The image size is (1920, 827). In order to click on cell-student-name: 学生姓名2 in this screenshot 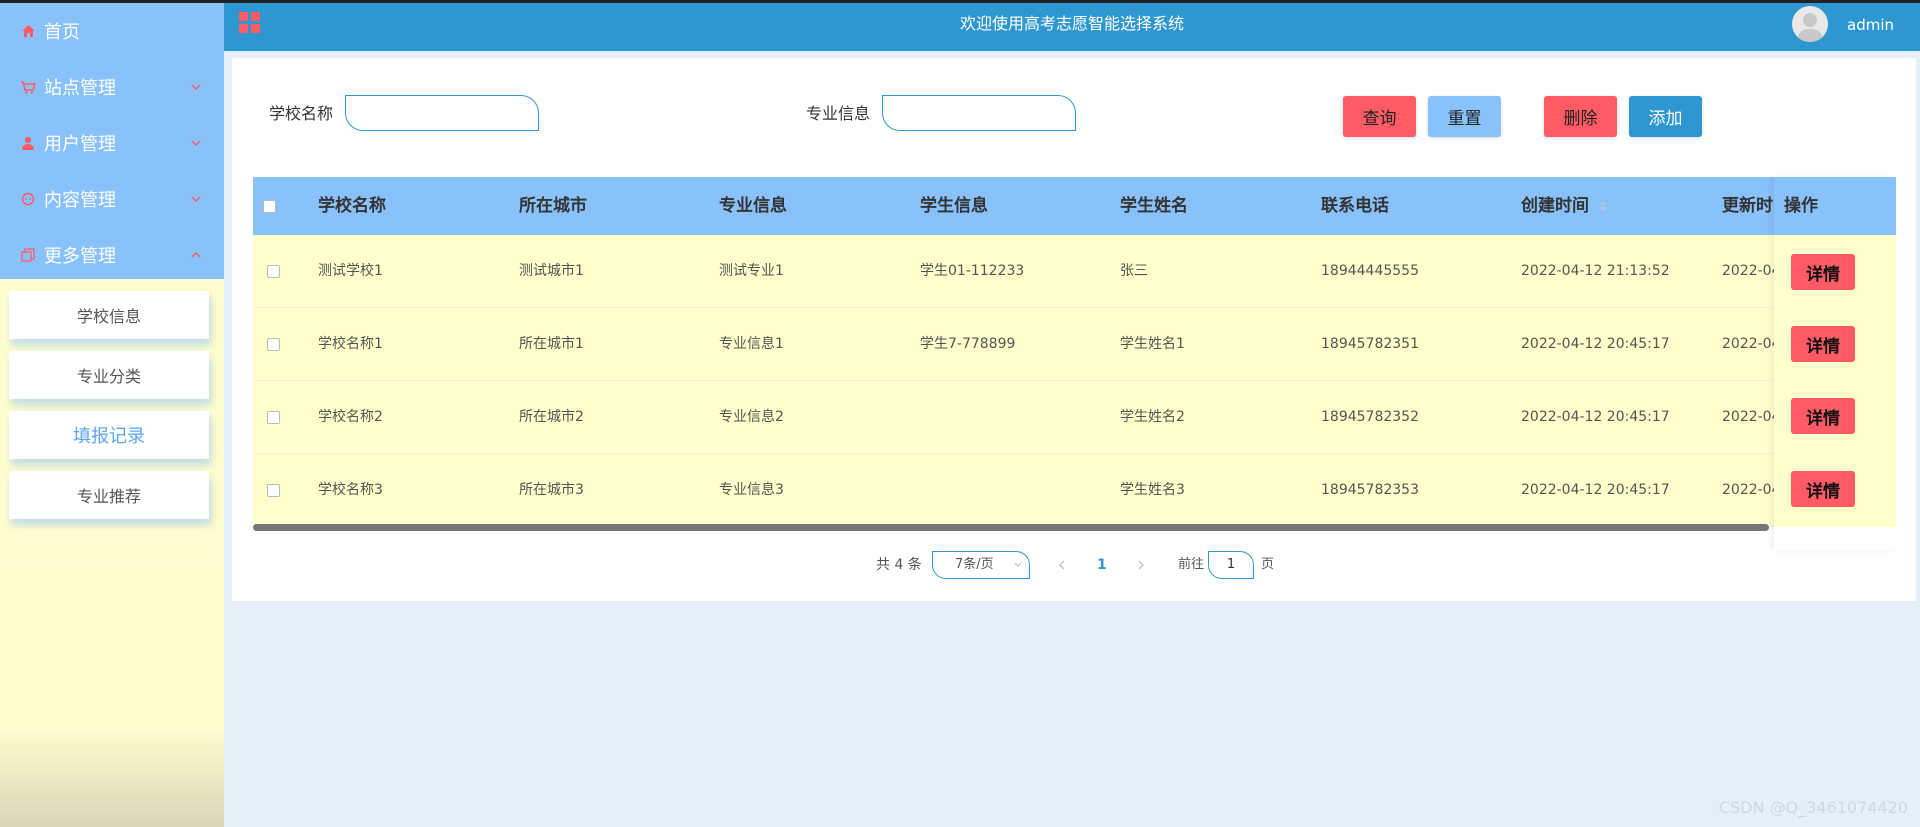, I will do `click(1152, 417)`.